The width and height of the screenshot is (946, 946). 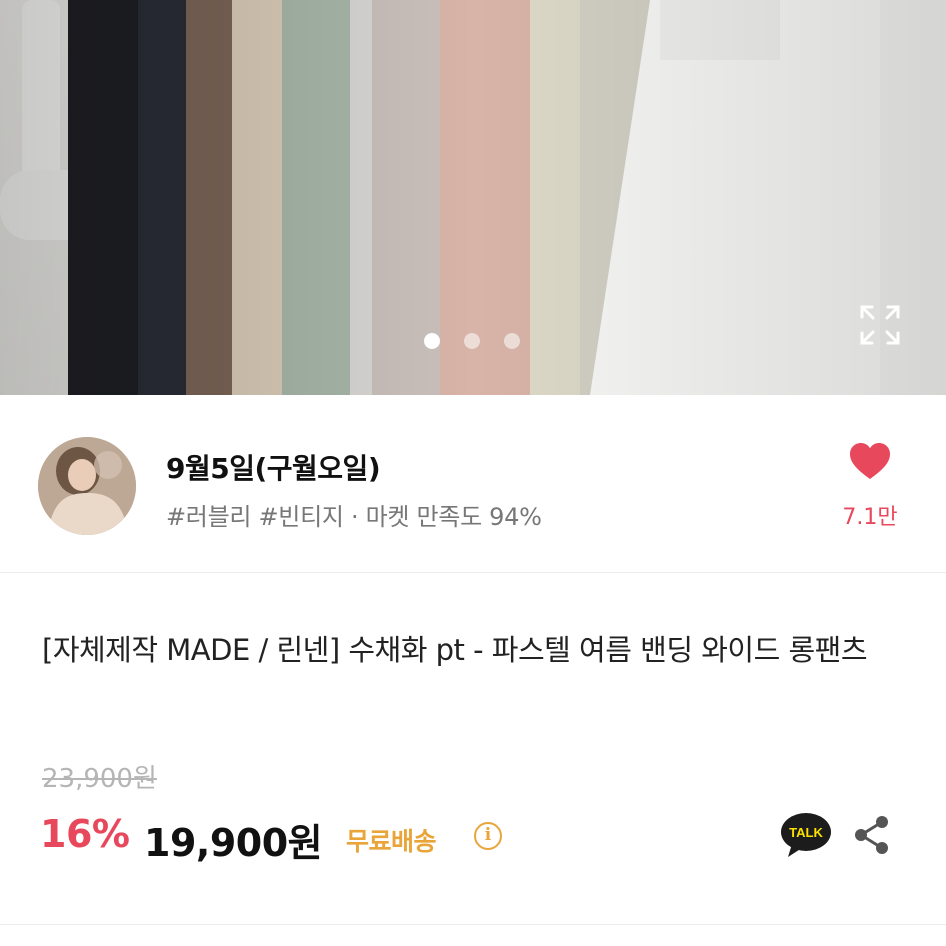 I want to click on sale-price: 19,900원, so click(x=233, y=843).